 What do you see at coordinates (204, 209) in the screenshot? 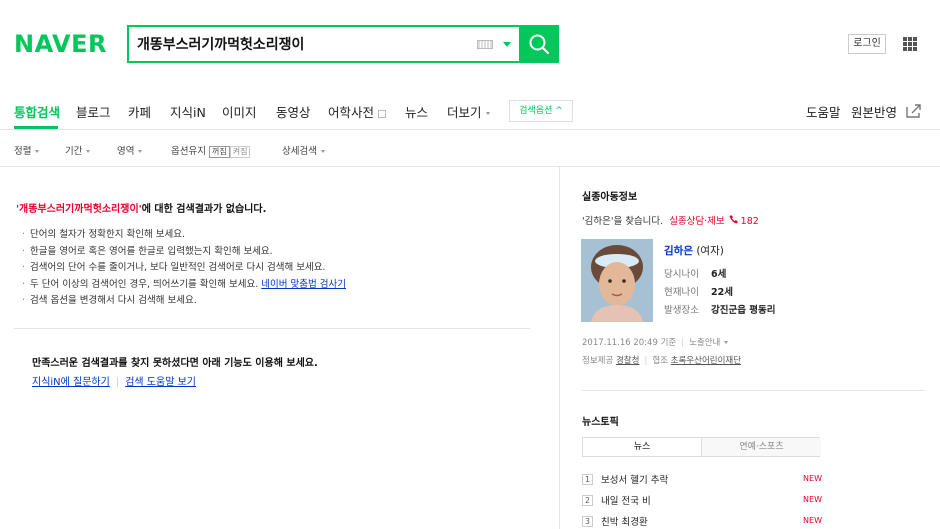
I see `no-result-suffix: 에 대한 검색결과가 없습니다.` at bounding box center [204, 209].